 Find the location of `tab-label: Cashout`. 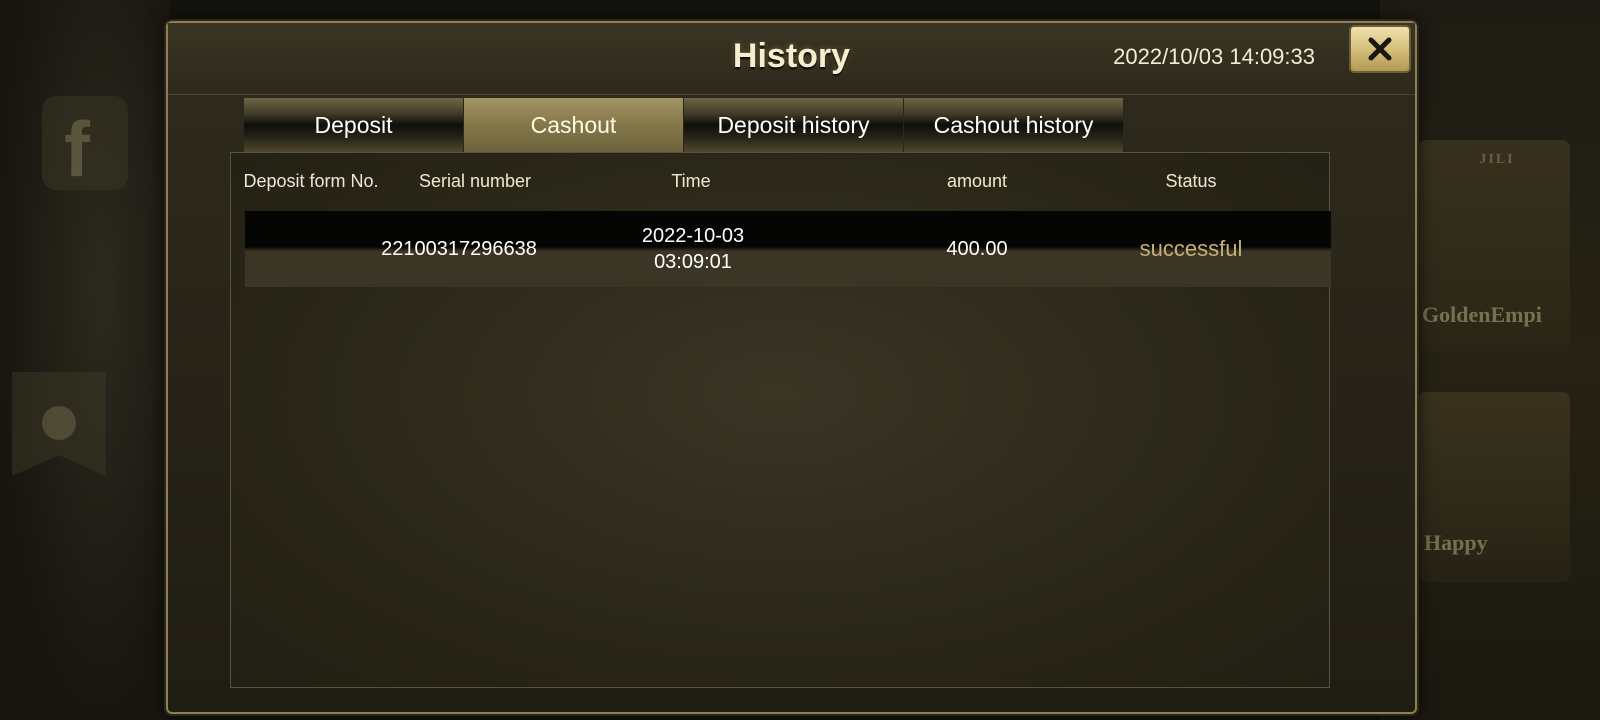

tab-label: Cashout is located at coordinates (573, 124).